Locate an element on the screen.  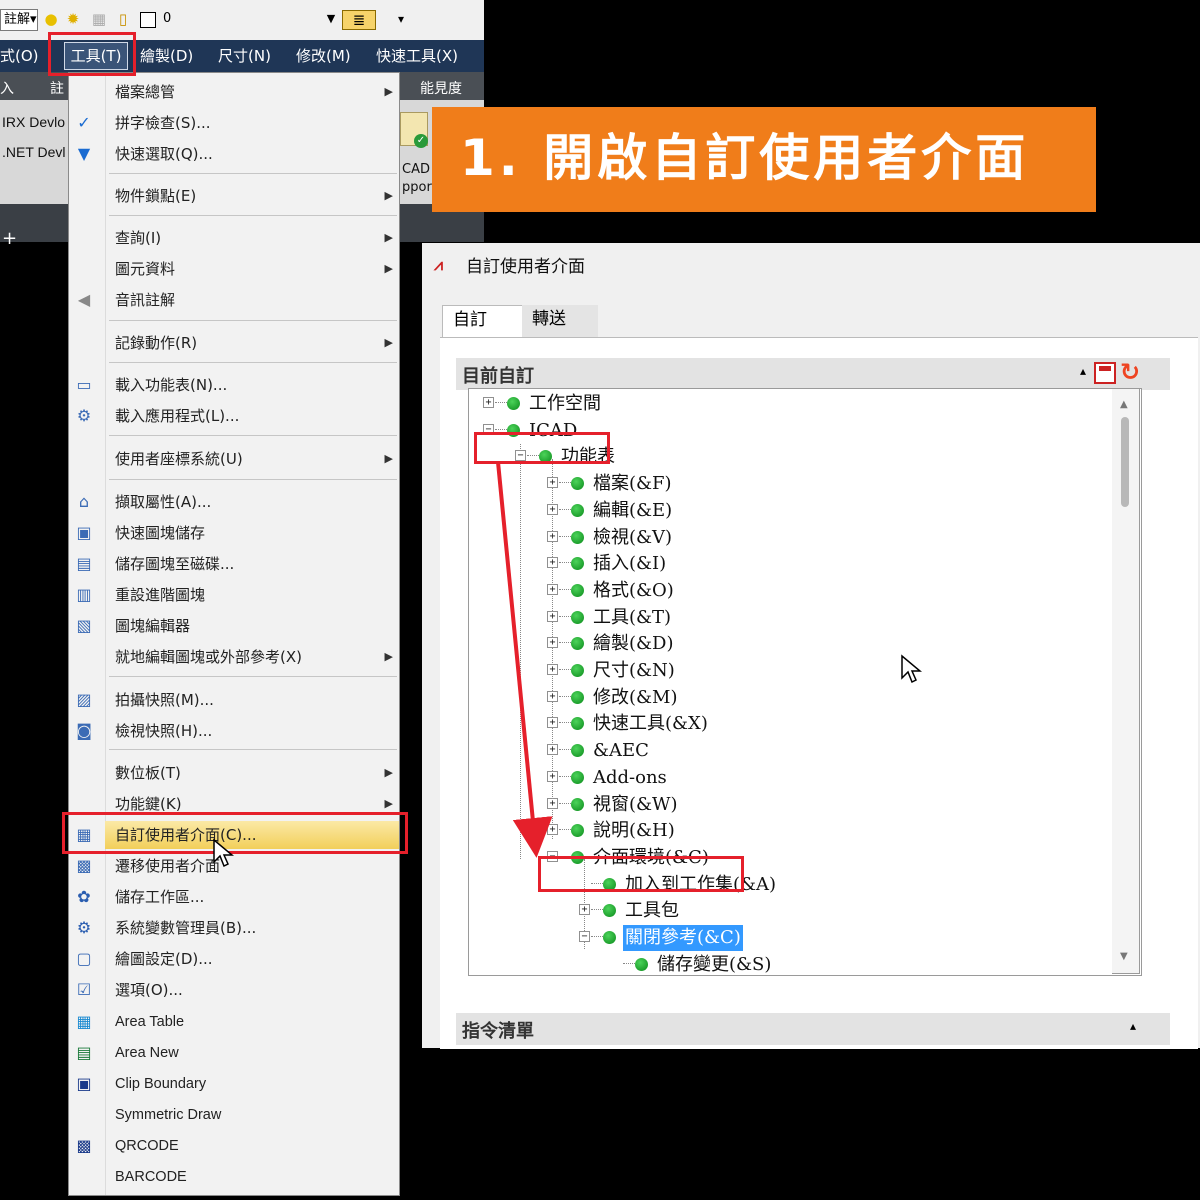
red-arrow is located at coordinates (524, 659).